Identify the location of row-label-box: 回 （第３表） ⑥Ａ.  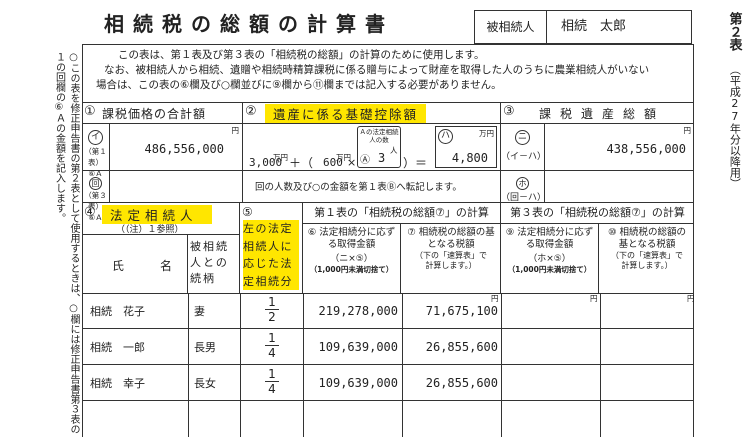
(96, 196).